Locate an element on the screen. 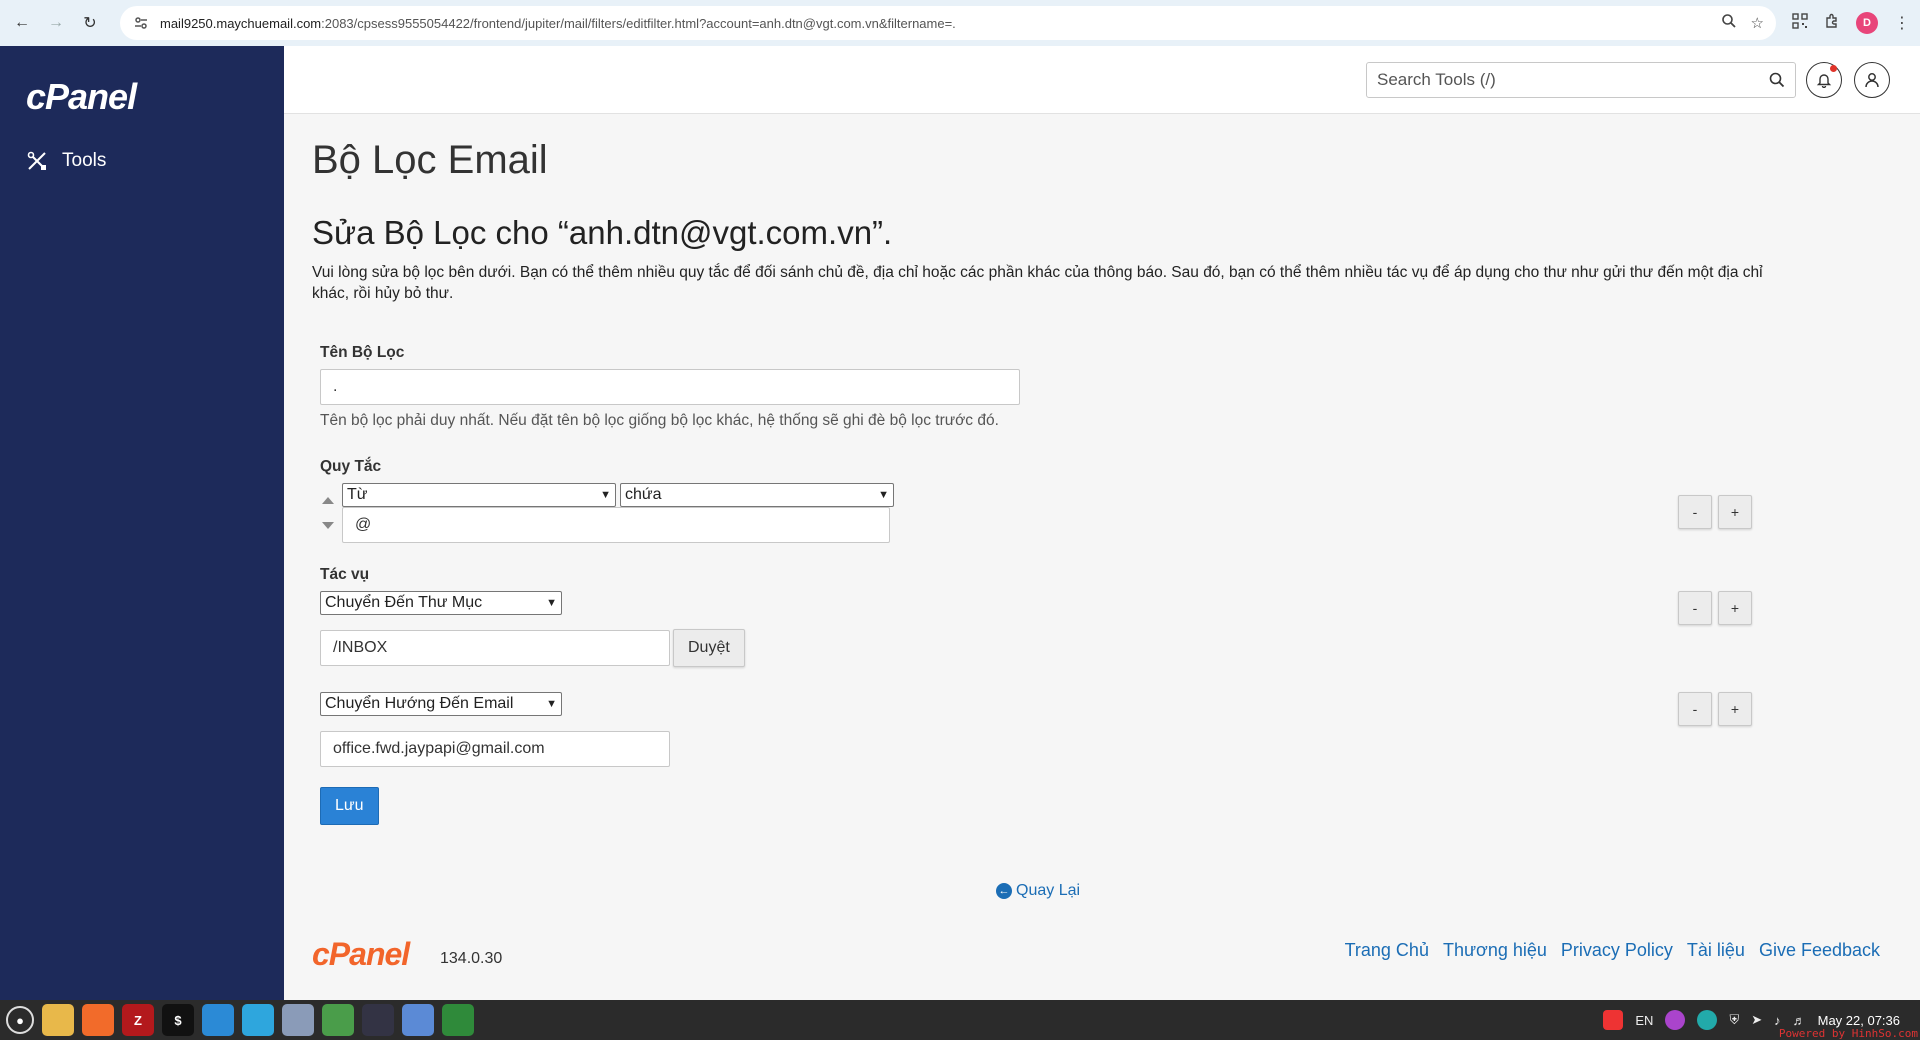  add-rule-button: + is located at coordinates (1735, 512).